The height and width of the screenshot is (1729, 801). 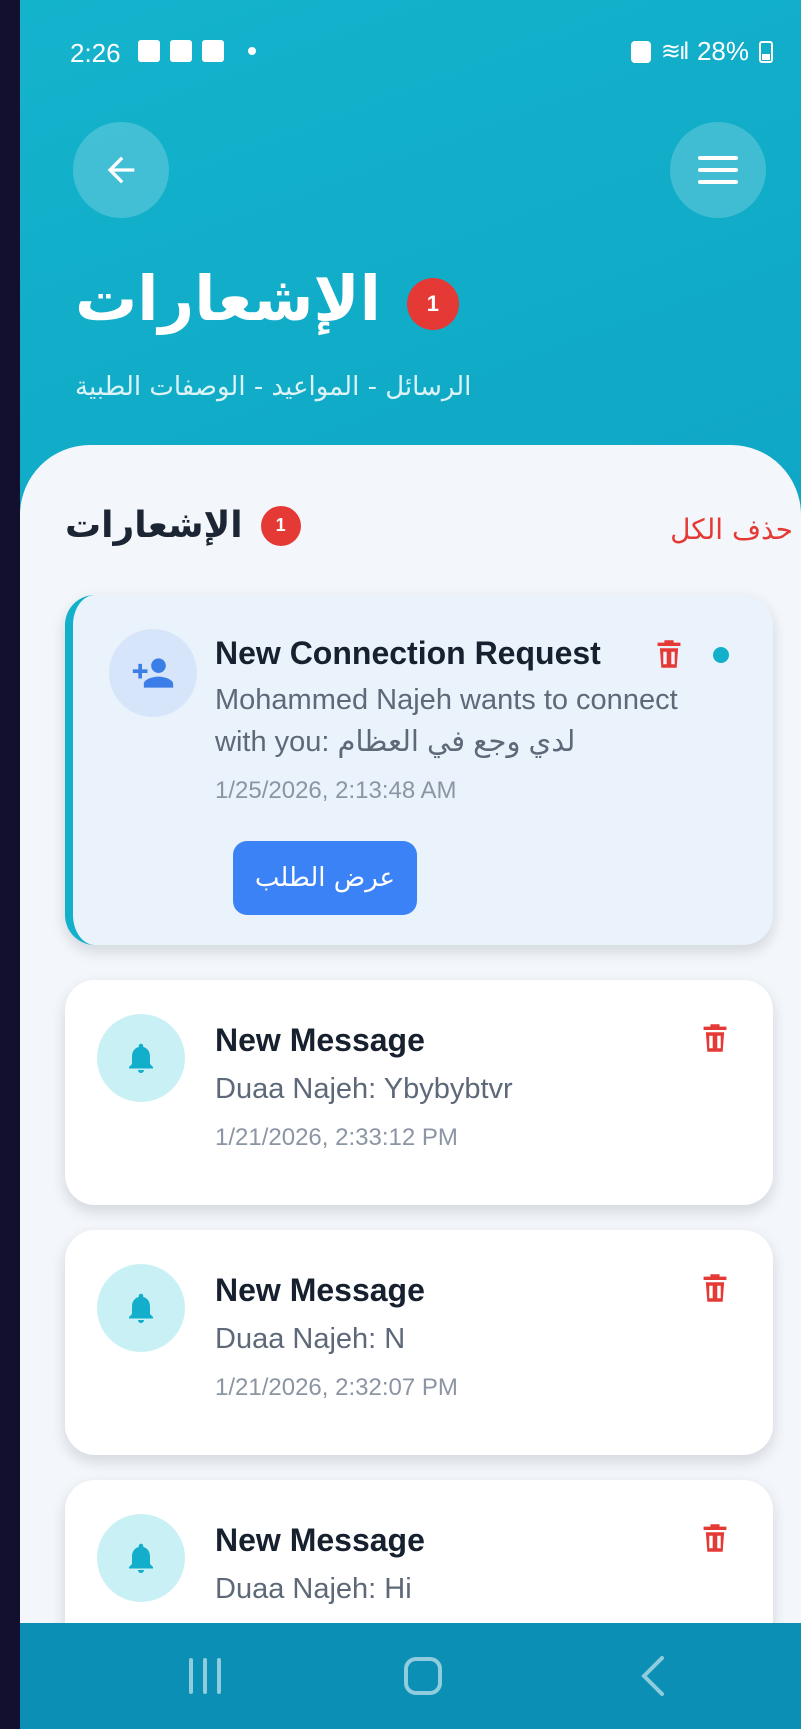 I want to click on system-navigation-bar, so click(x=410, y=1676).